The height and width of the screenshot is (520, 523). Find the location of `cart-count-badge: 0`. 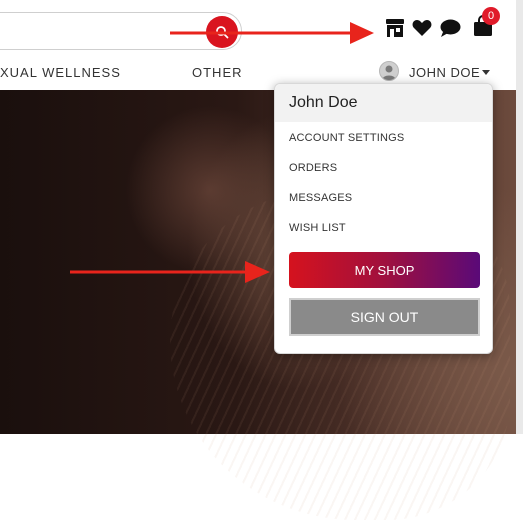

cart-count-badge: 0 is located at coordinates (491, 16).